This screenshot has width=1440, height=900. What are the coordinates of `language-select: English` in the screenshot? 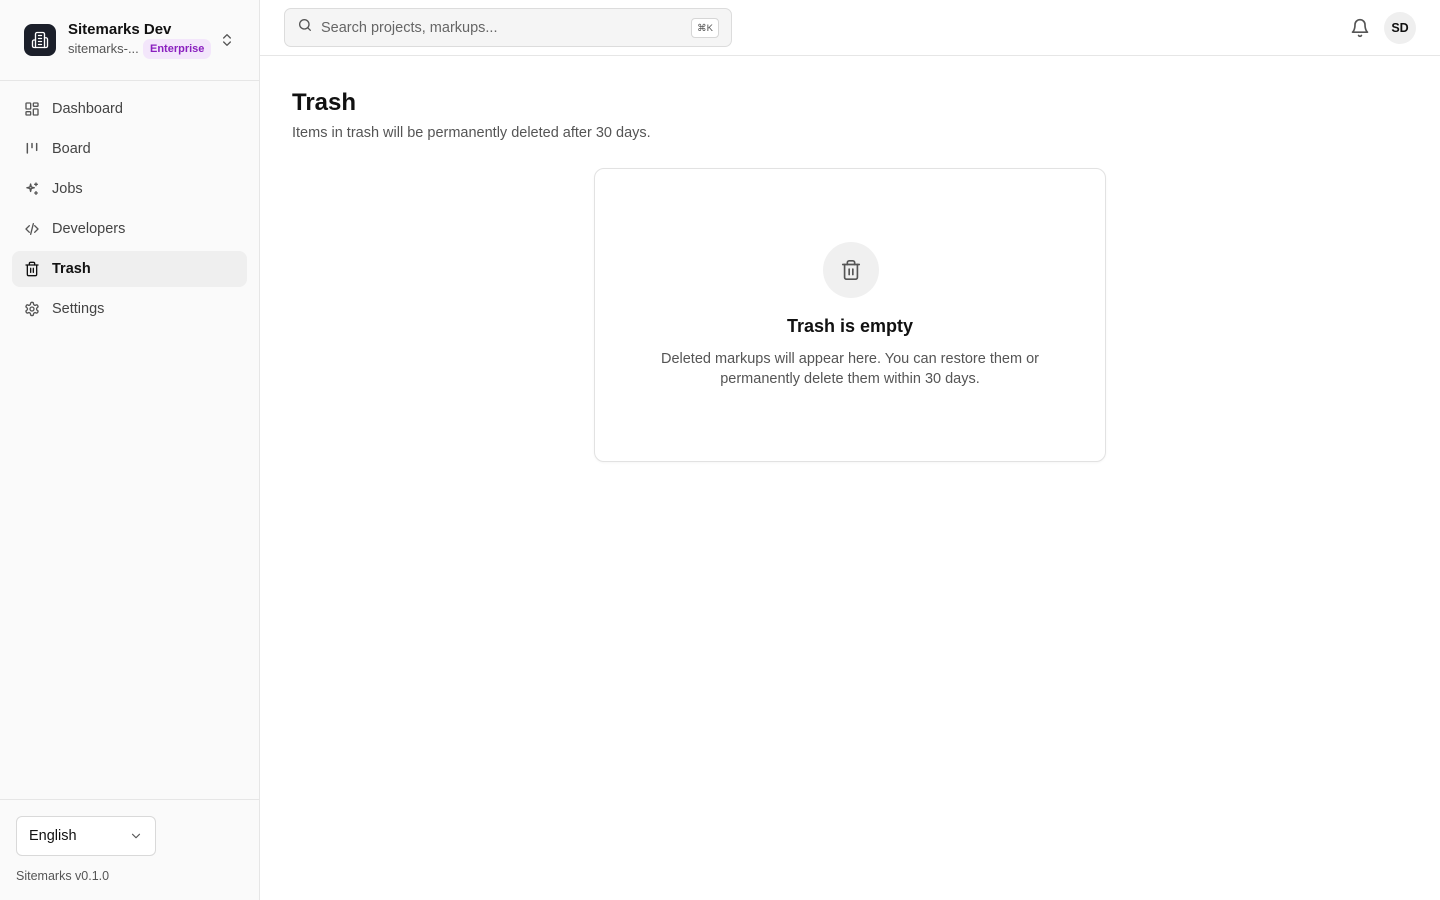 It's located at (86, 836).